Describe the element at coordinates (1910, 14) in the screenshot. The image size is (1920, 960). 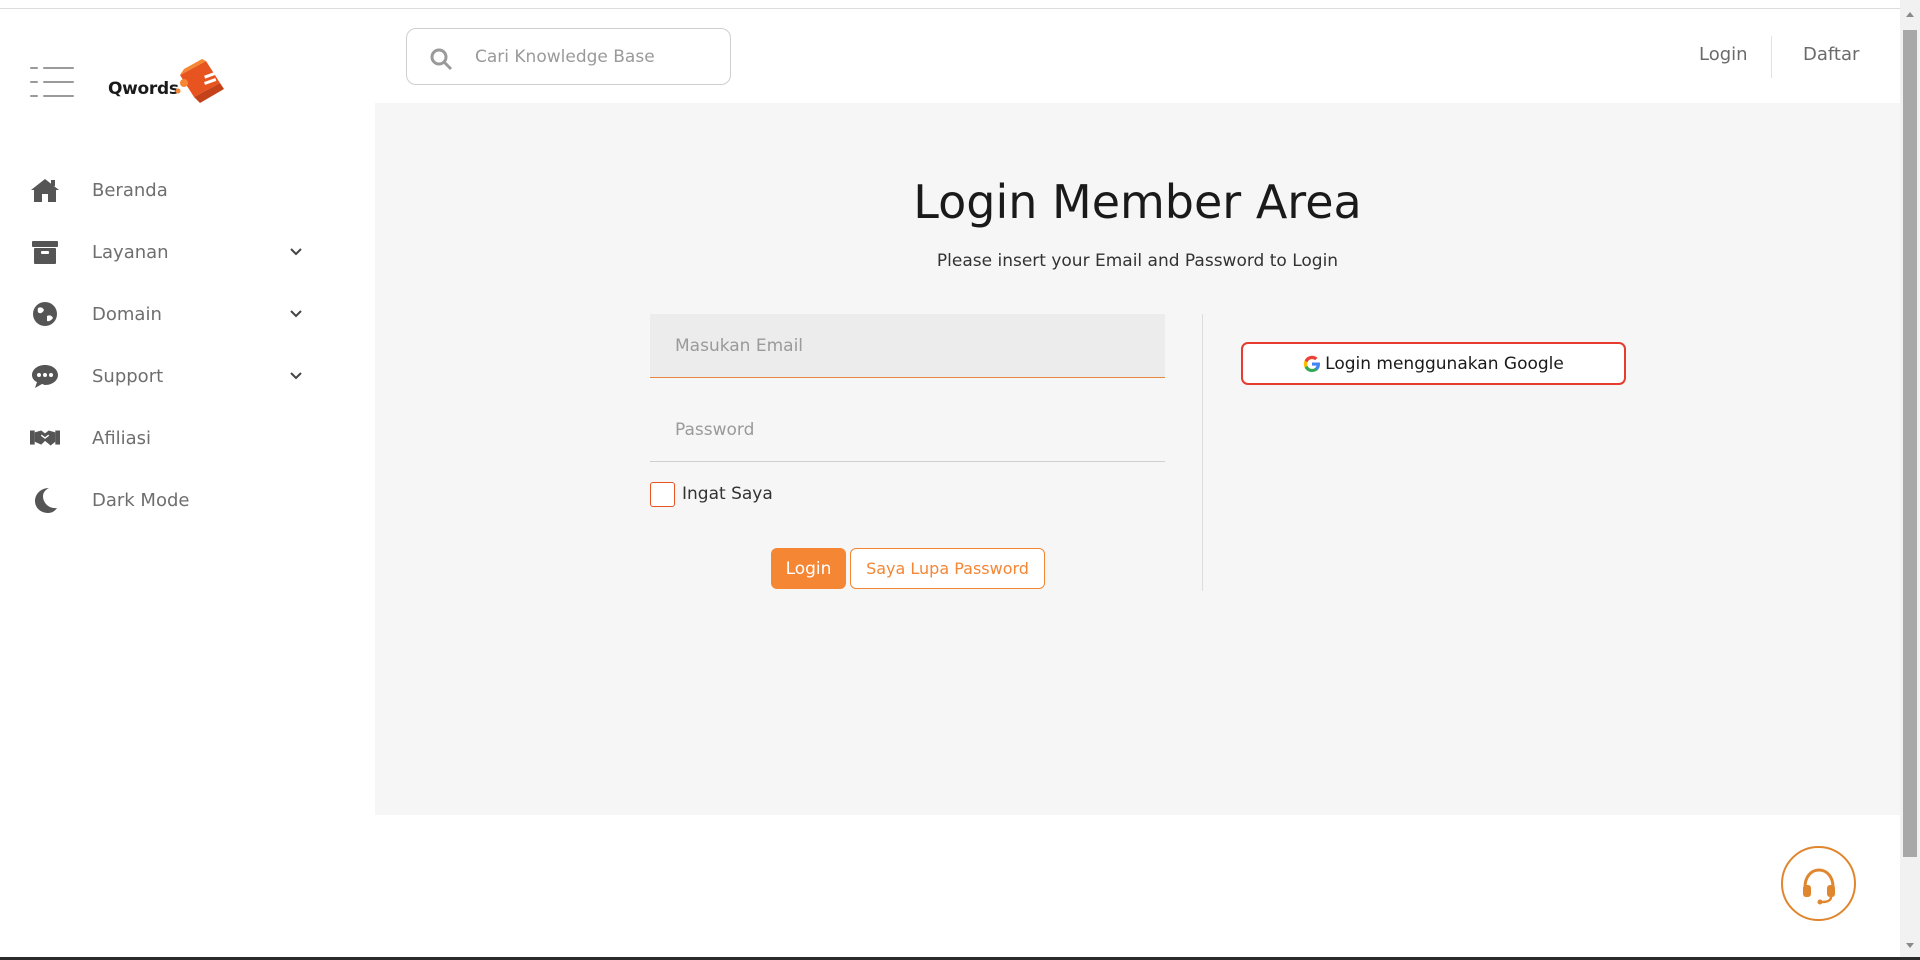
I see `scroll-up-arrow-icon` at that location.